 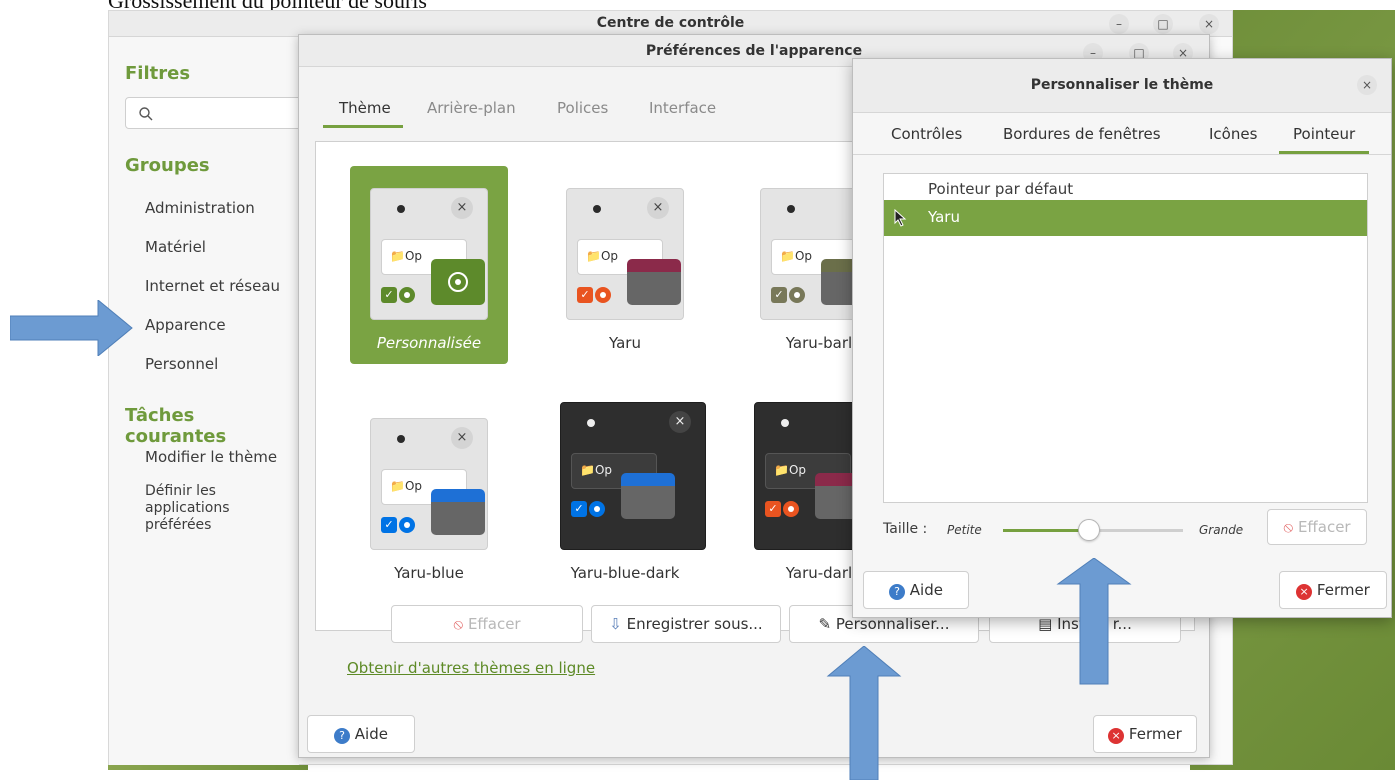 I want to click on size-slider, so click(x=1093, y=530).